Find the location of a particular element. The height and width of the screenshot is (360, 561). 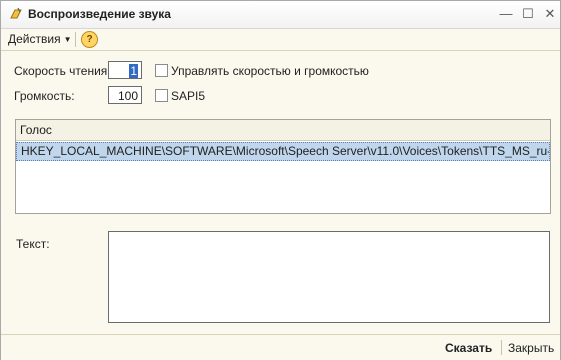

manage-speed-checkbox is located at coordinates (161, 70).